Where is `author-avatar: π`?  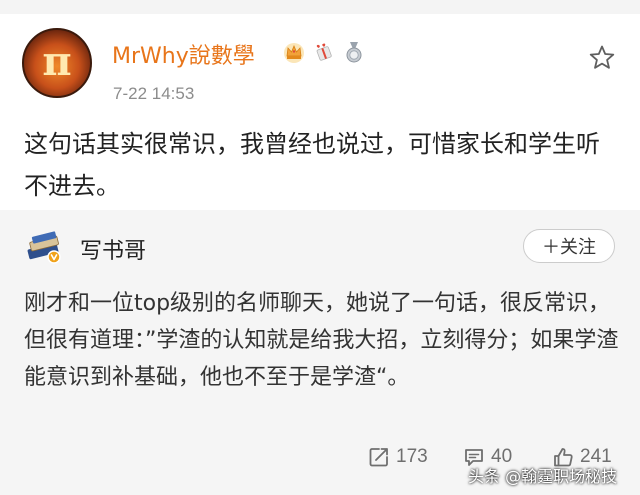 author-avatar: π is located at coordinates (57, 63).